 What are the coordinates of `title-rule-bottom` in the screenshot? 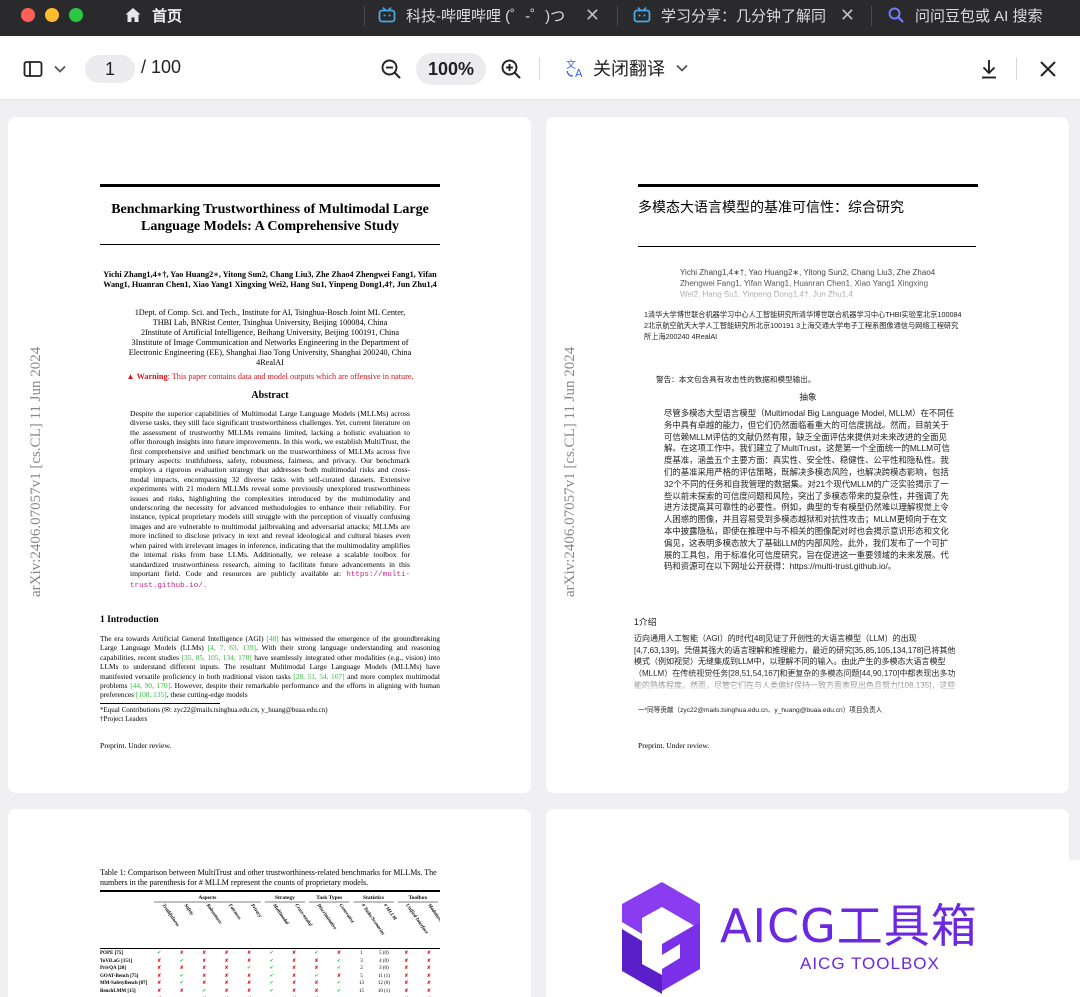 It's located at (807, 246).